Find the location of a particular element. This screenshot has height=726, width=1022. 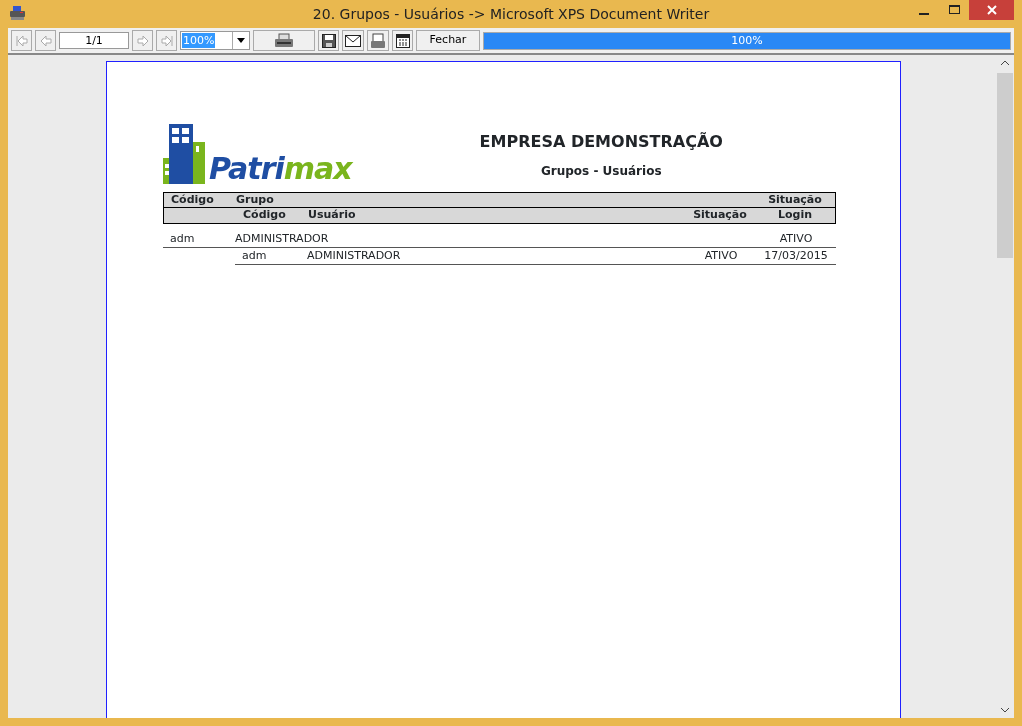

report-title: Grupos - Usuários is located at coordinates (601, 171).